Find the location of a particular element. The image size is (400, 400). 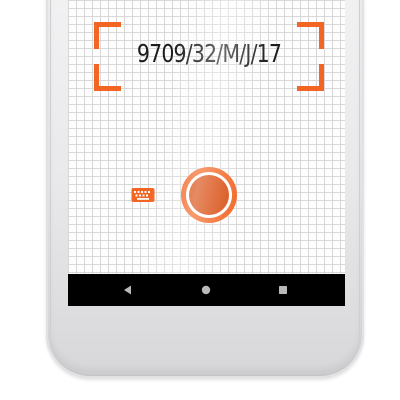

nav-recents-button is located at coordinates (283, 290).